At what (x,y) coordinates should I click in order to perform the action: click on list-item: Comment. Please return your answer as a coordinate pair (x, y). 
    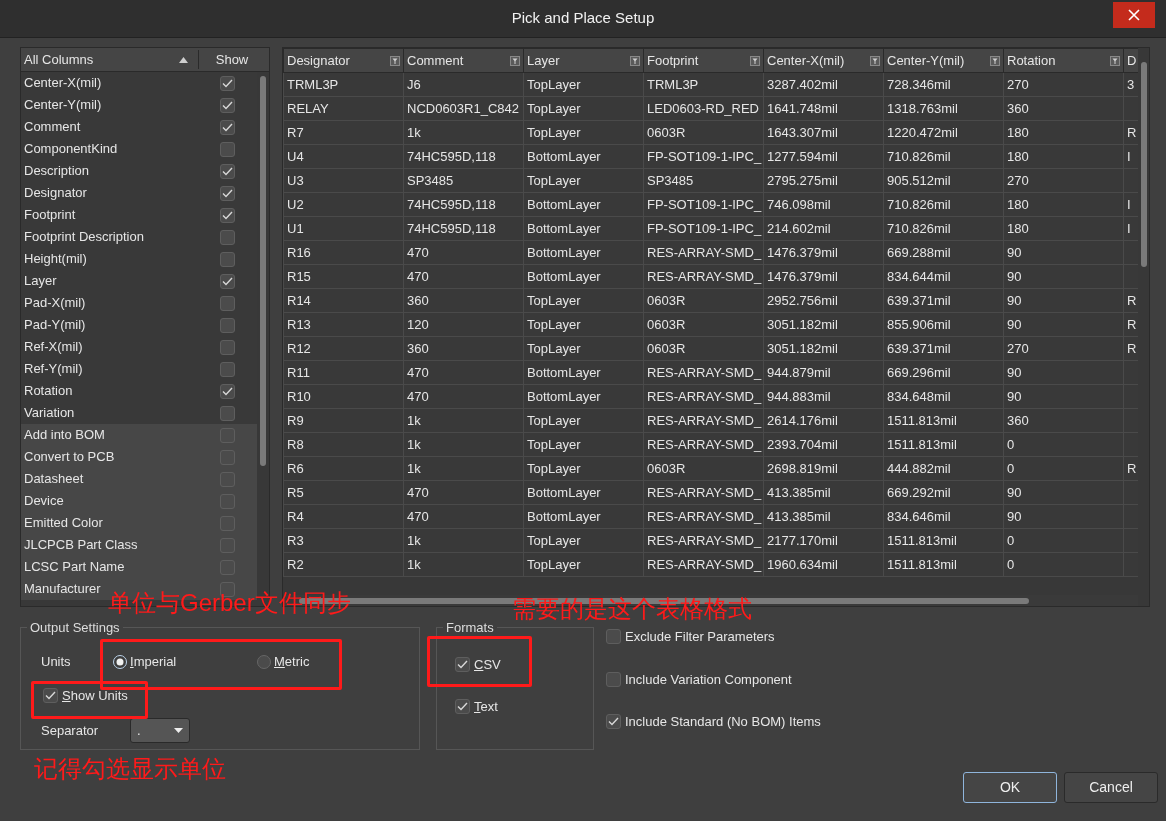
    Looking at the image, I should click on (110, 127).